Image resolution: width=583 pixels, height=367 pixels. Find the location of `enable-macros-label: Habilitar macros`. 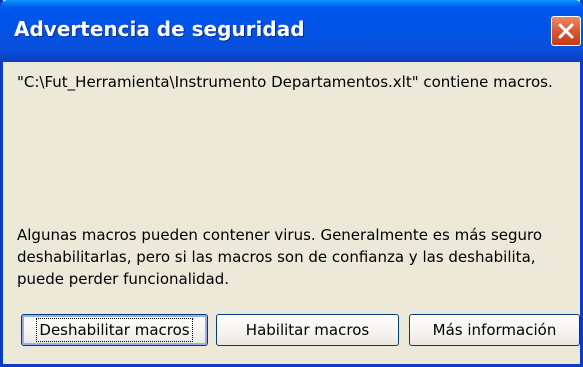

enable-macros-label: Habilitar macros is located at coordinates (307, 330).